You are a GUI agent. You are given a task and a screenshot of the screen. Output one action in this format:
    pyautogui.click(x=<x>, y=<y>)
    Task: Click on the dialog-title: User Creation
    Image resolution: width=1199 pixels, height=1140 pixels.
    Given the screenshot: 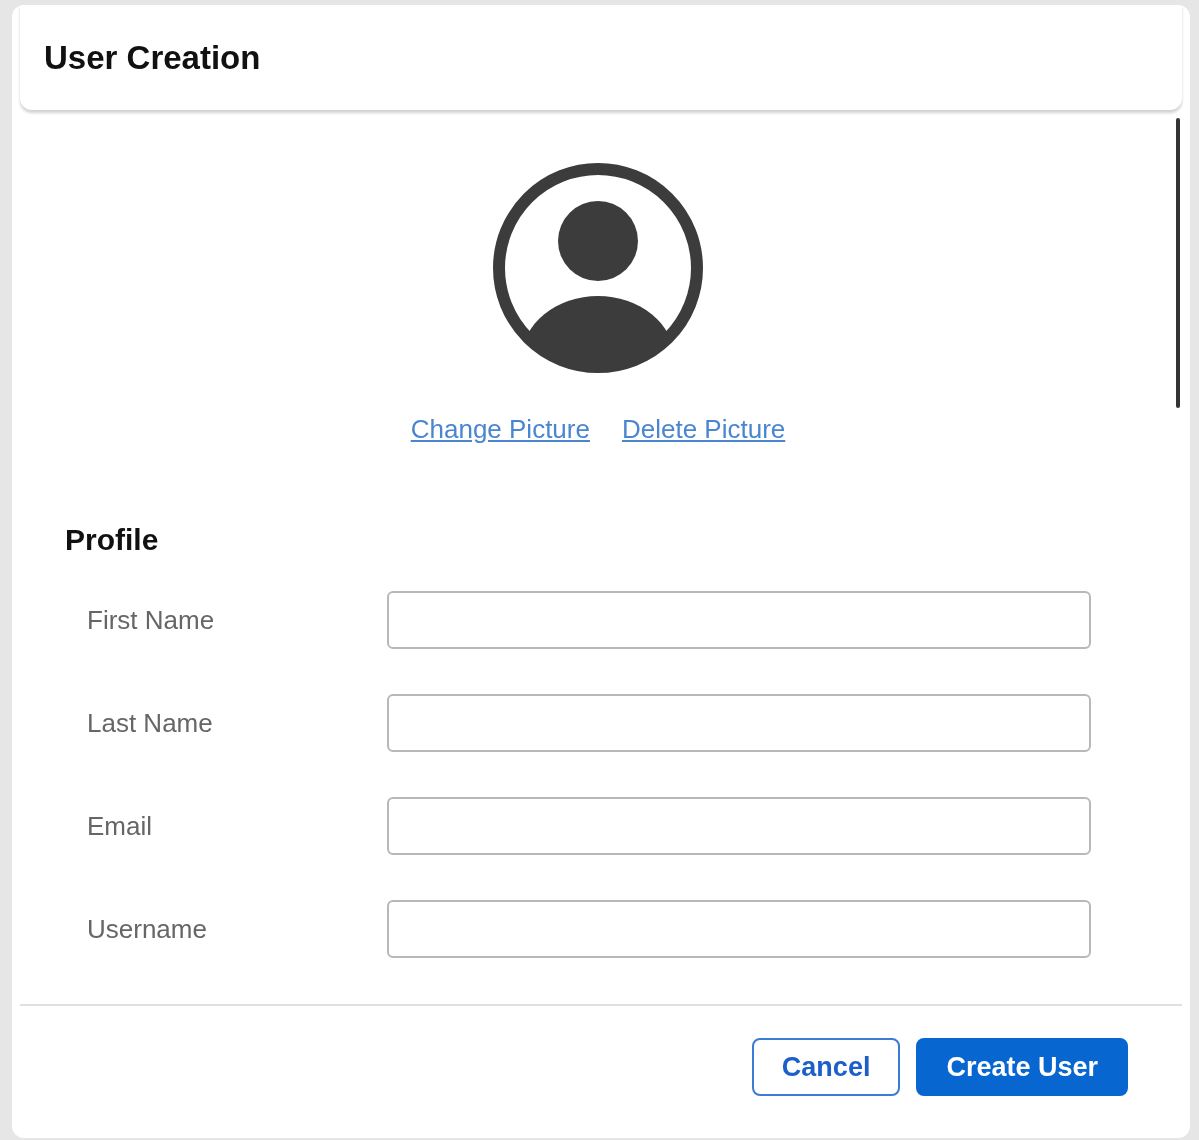 What is the action you would take?
    pyautogui.click(x=152, y=57)
    